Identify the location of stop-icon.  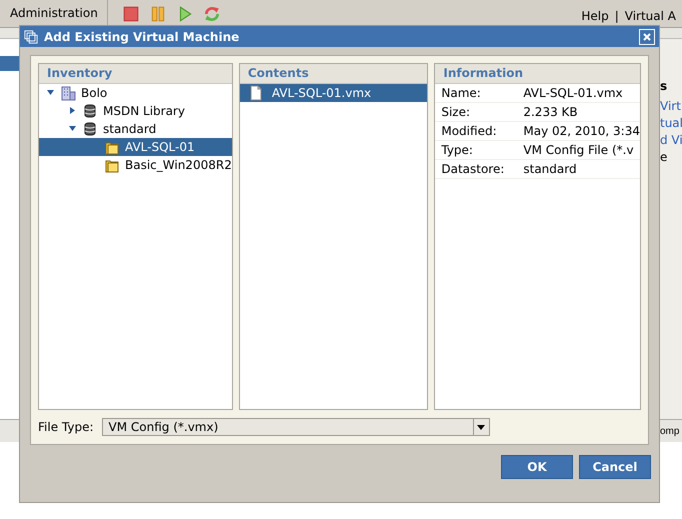
(131, 13).